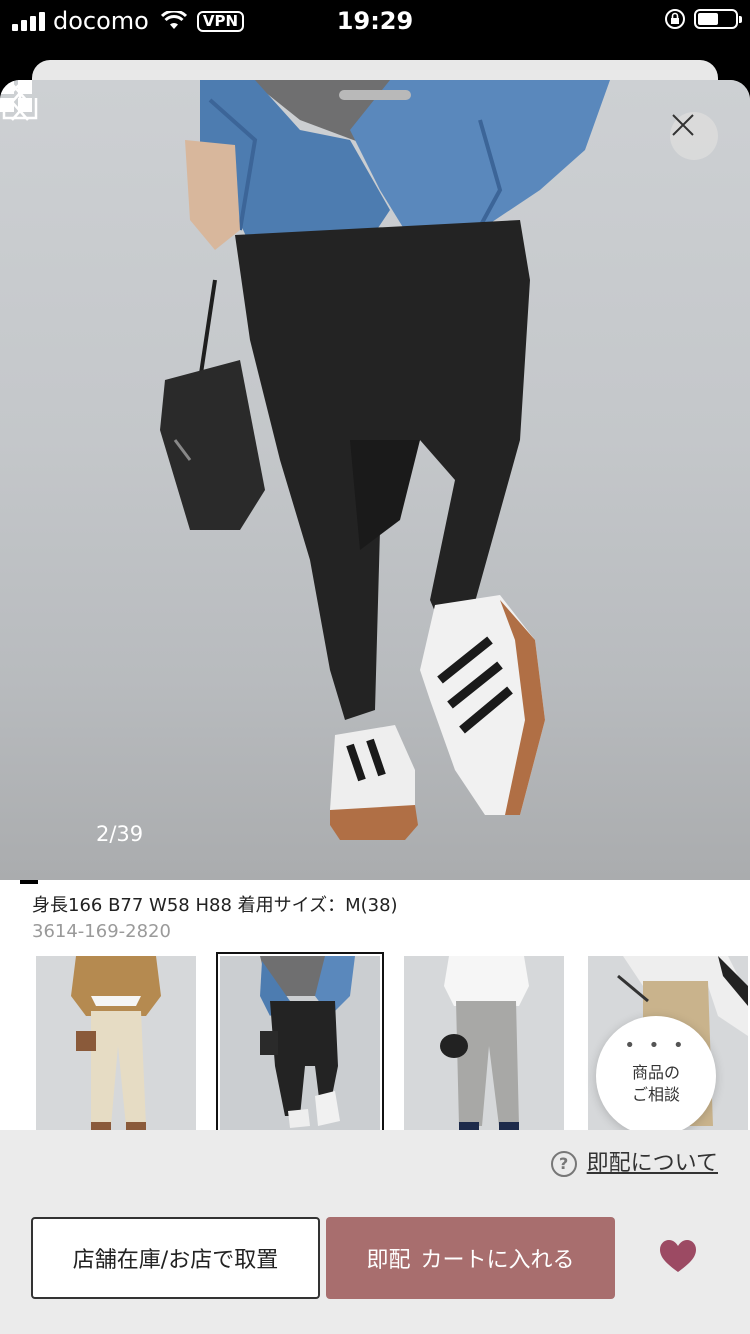  Describe the element at coordinates (655, 1094) in the screenshot. I see `consult-label-line2: ご相談` at that location.